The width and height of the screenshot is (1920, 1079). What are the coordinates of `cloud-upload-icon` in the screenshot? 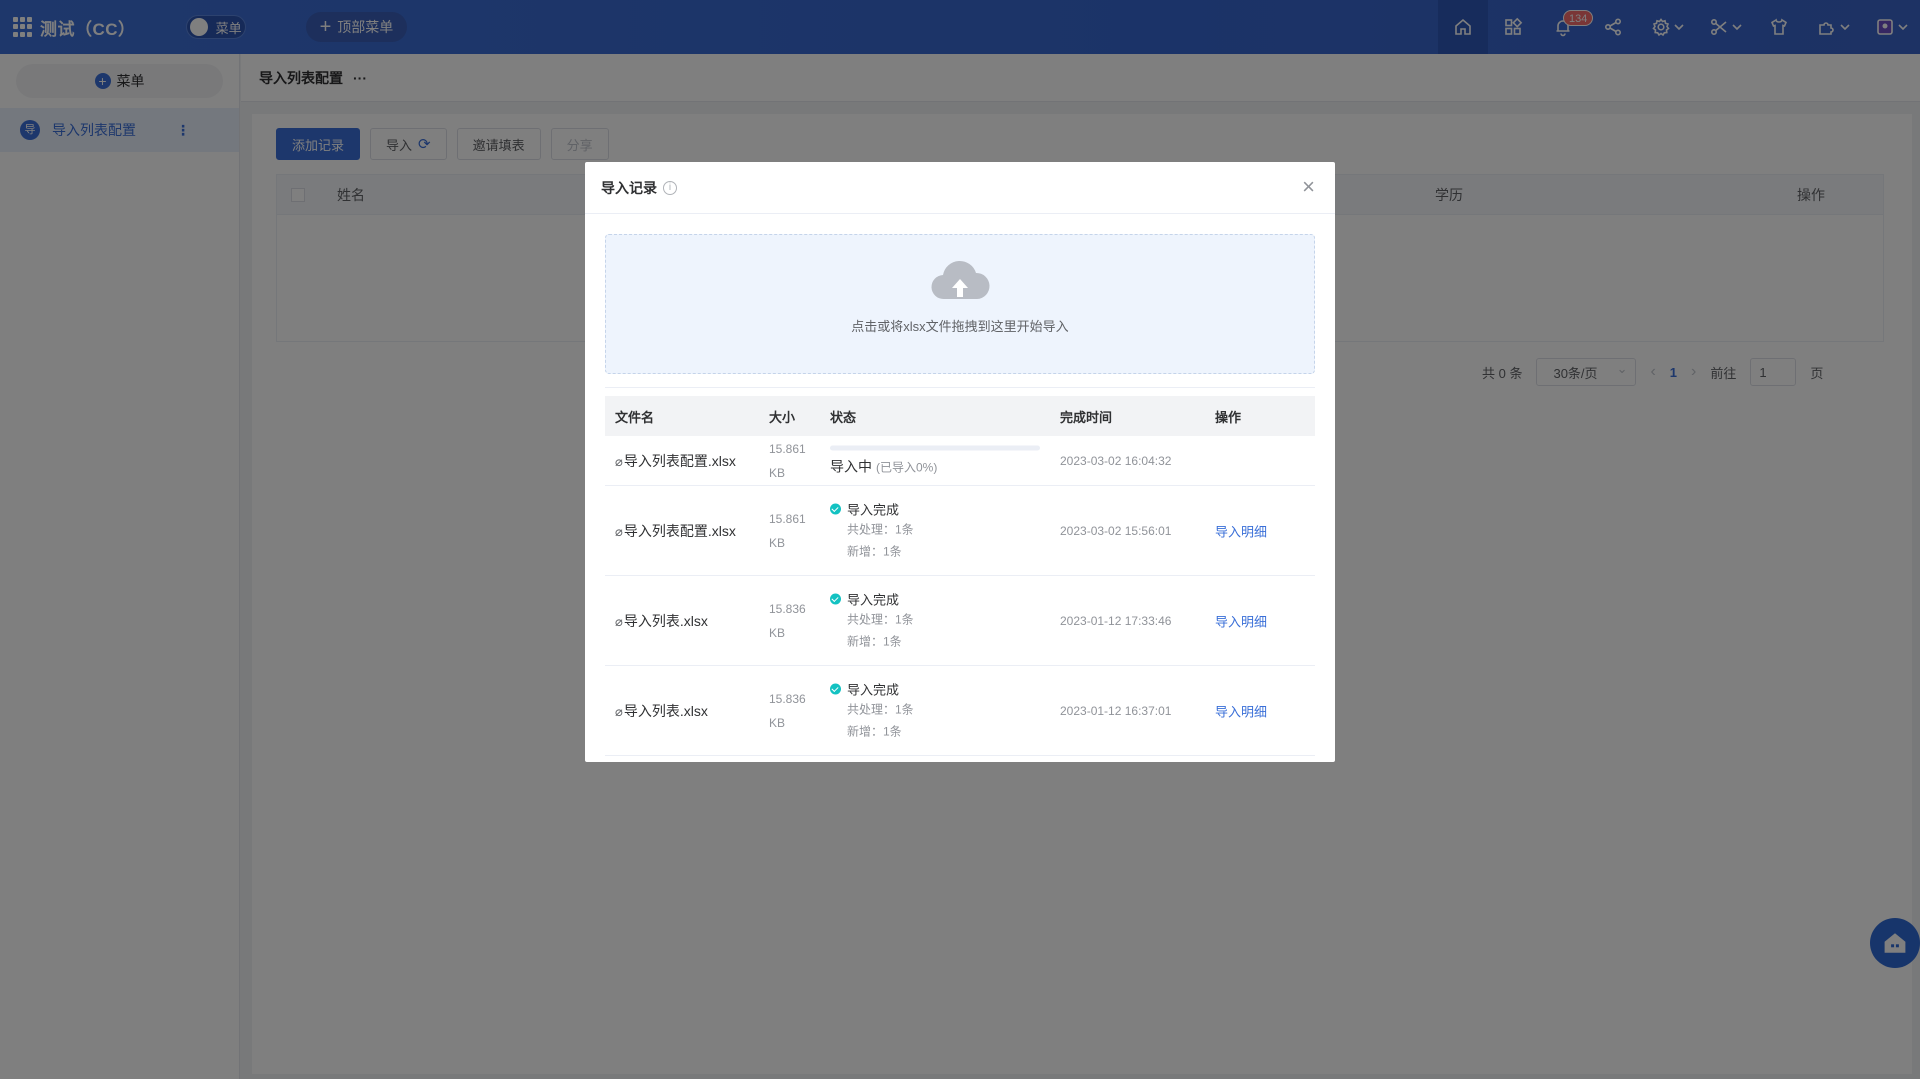 It's located at (960, 280).